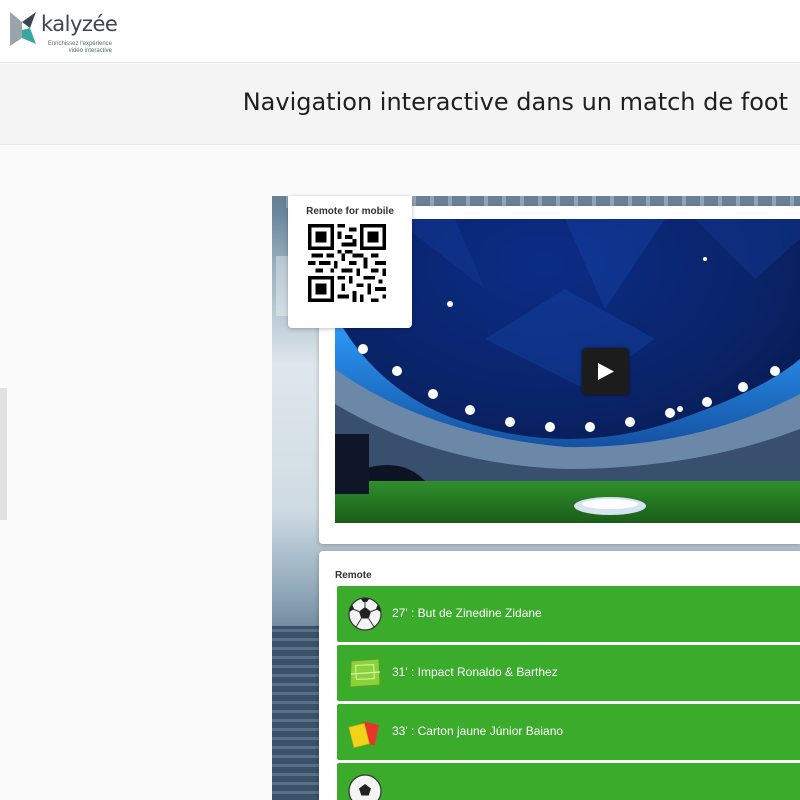 This screenshot has height=800, width=800. Describe the element at coordinates (568, 781) in the screenshot. I see `remote-event` at that location.